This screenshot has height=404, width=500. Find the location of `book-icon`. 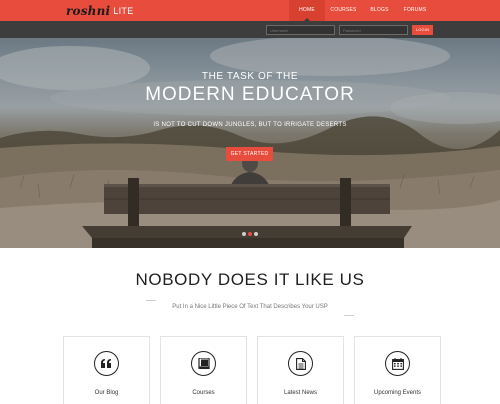

book-icon is located at coordinates (203, 363).